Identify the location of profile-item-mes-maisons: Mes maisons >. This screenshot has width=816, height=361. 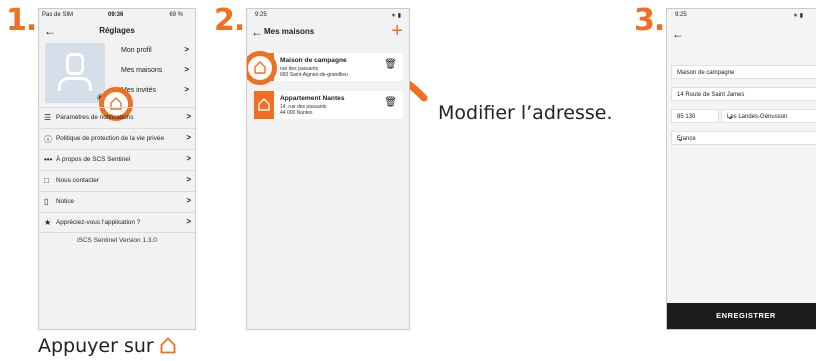
(155, 71).